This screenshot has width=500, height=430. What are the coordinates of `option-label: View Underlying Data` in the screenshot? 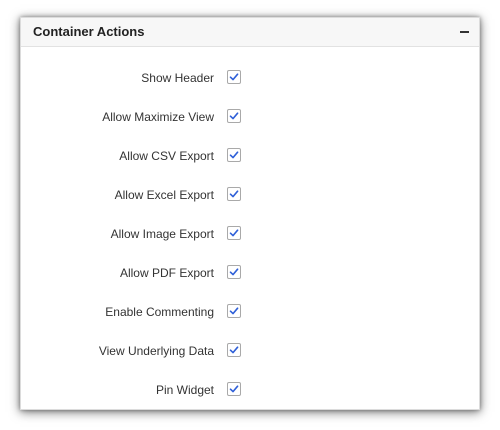 It's located at (156, 351).